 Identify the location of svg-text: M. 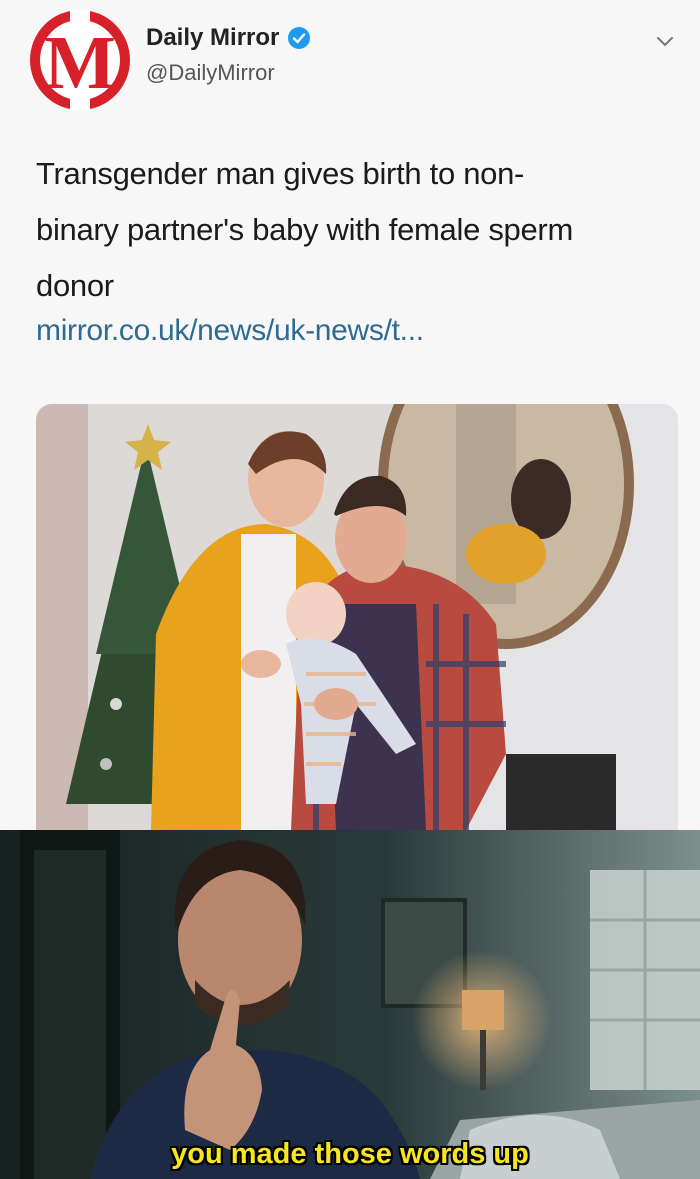
(80, 63).